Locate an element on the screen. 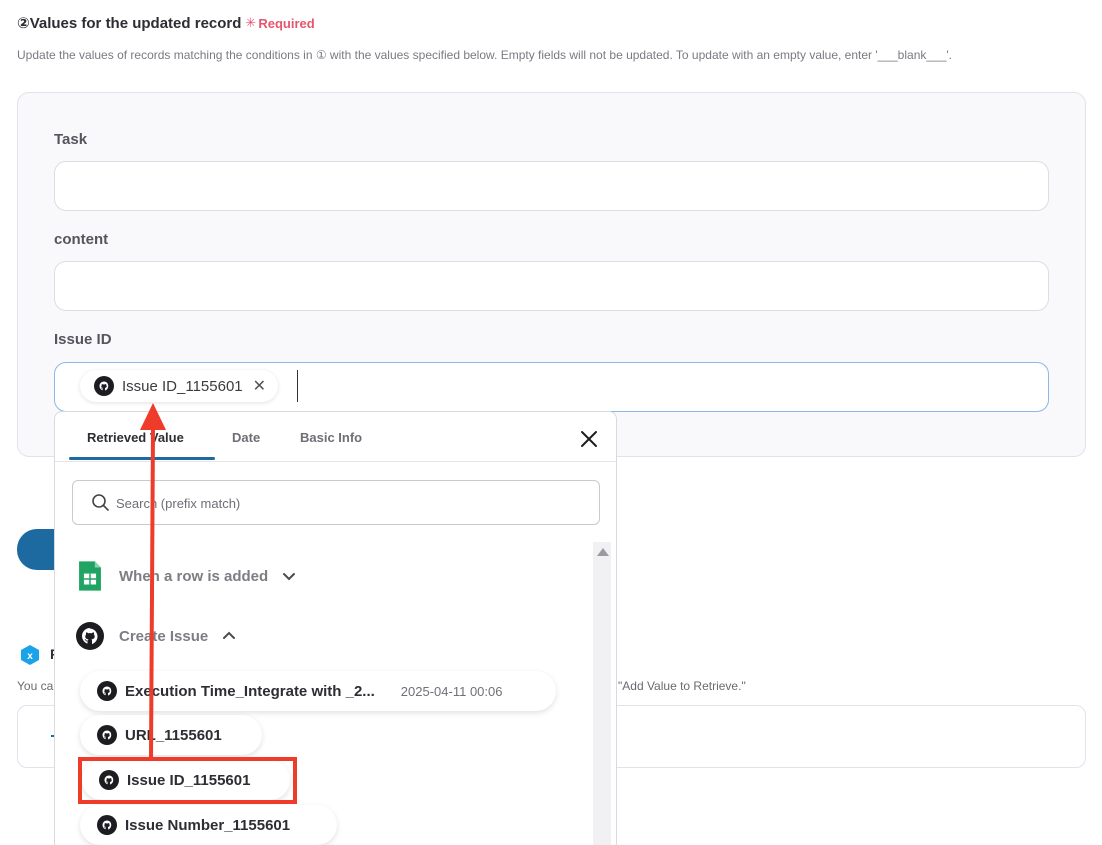  content-field is located at coordinates (551, 286).